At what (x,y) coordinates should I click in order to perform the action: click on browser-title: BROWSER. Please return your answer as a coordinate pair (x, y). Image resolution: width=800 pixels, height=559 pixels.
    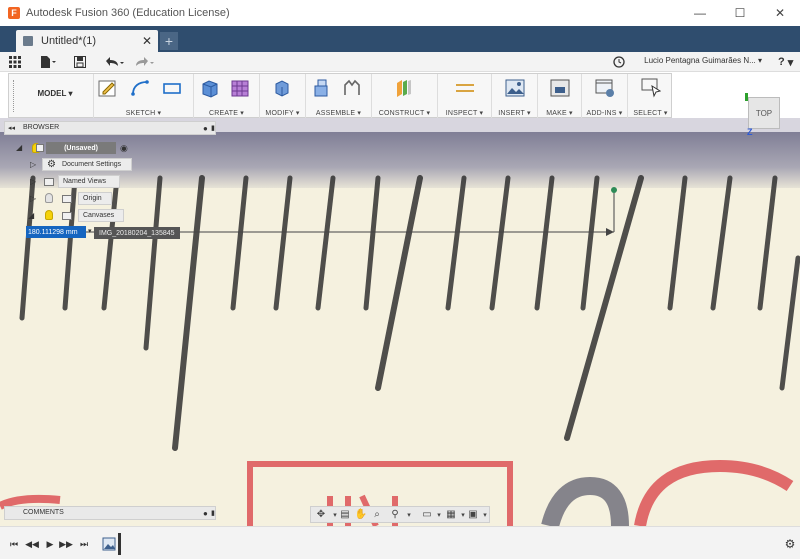
    Looking at the image, I should click on (41, 127).